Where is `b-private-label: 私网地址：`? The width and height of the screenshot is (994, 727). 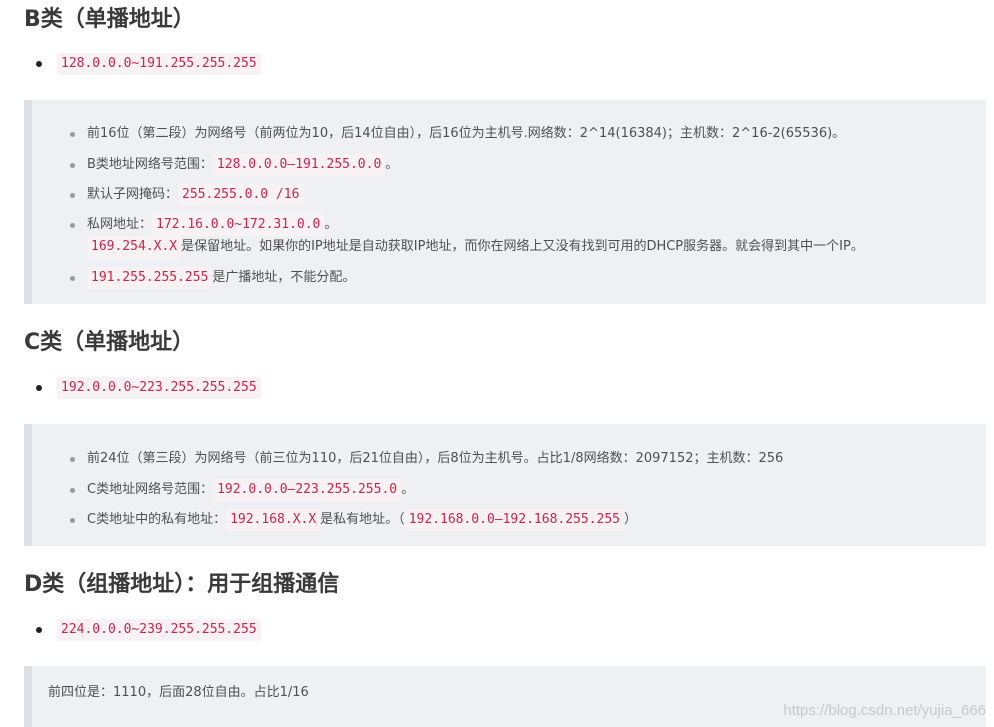 b-private-label: 私网地址： is located at coordinates (120, 224).